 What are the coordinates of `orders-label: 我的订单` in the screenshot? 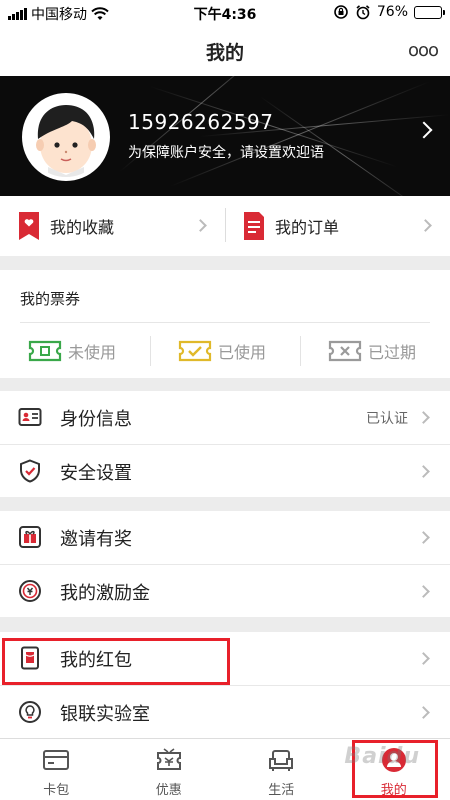 It's located at (307, 227).